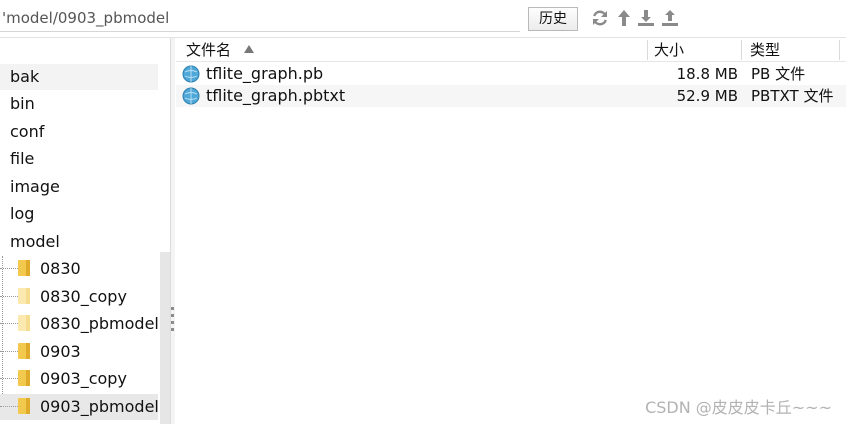 The width and height of the screenshot is (846, 424). I want to click on tree-scrollbar, so click(165, 338).